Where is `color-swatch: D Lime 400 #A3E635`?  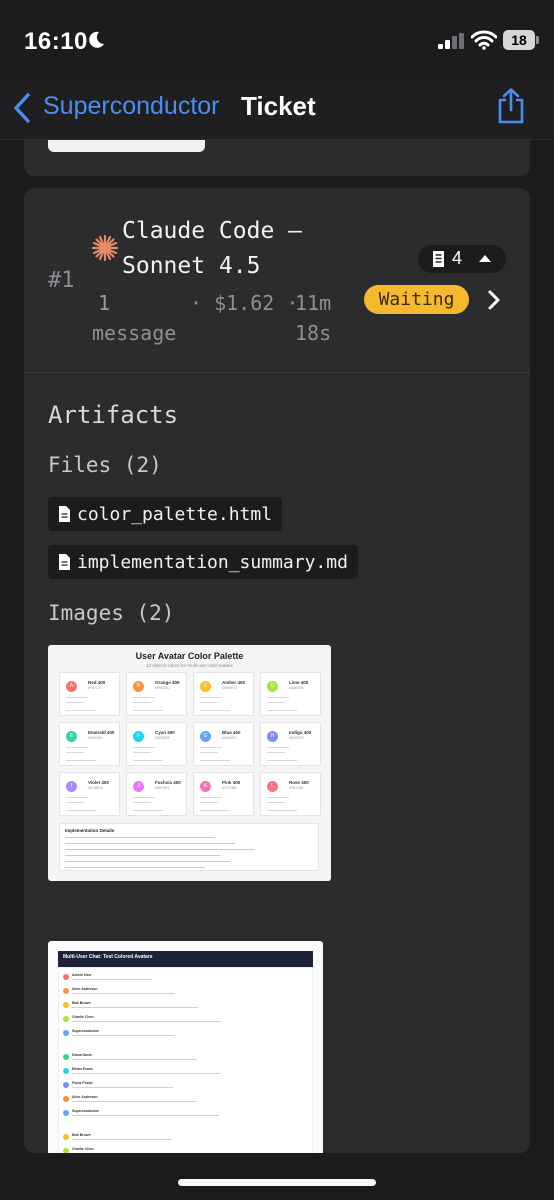 color-swatch: D Lime 400 #A3E635 is located at coordinates (290, 694).